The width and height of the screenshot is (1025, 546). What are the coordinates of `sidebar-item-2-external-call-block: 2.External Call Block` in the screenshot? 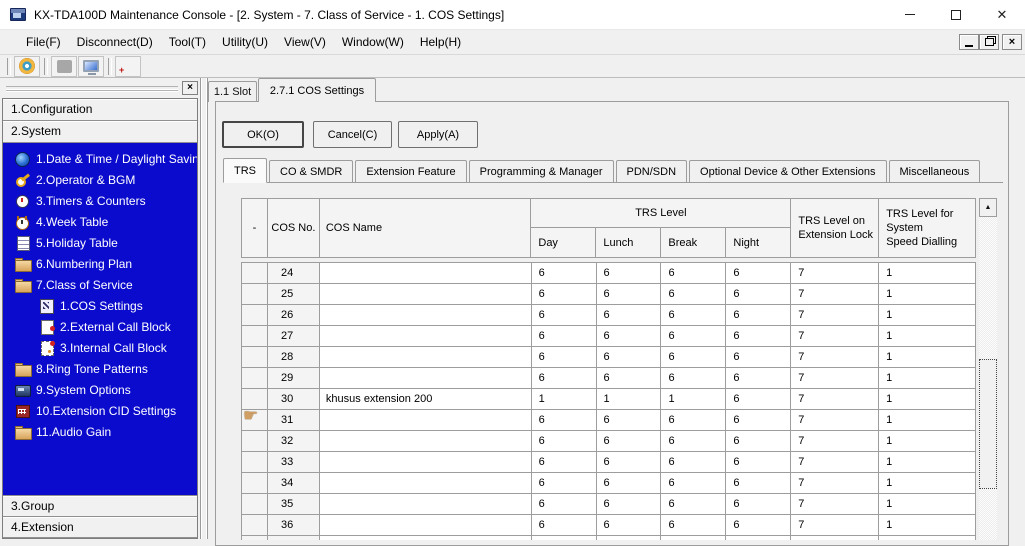 It's located at (100, 326).